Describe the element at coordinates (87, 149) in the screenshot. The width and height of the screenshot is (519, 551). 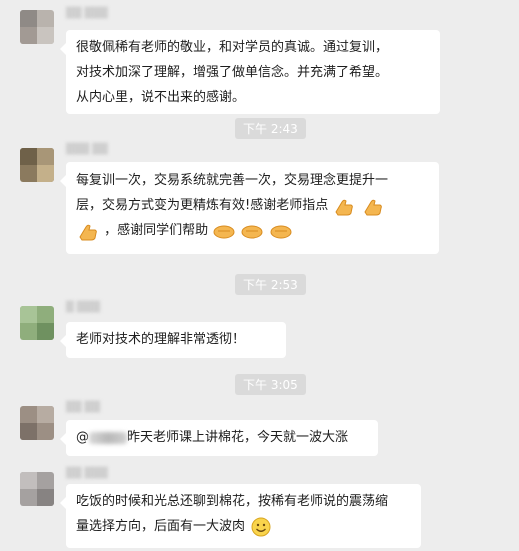
I see `sender-name: ███ ██` at that location.